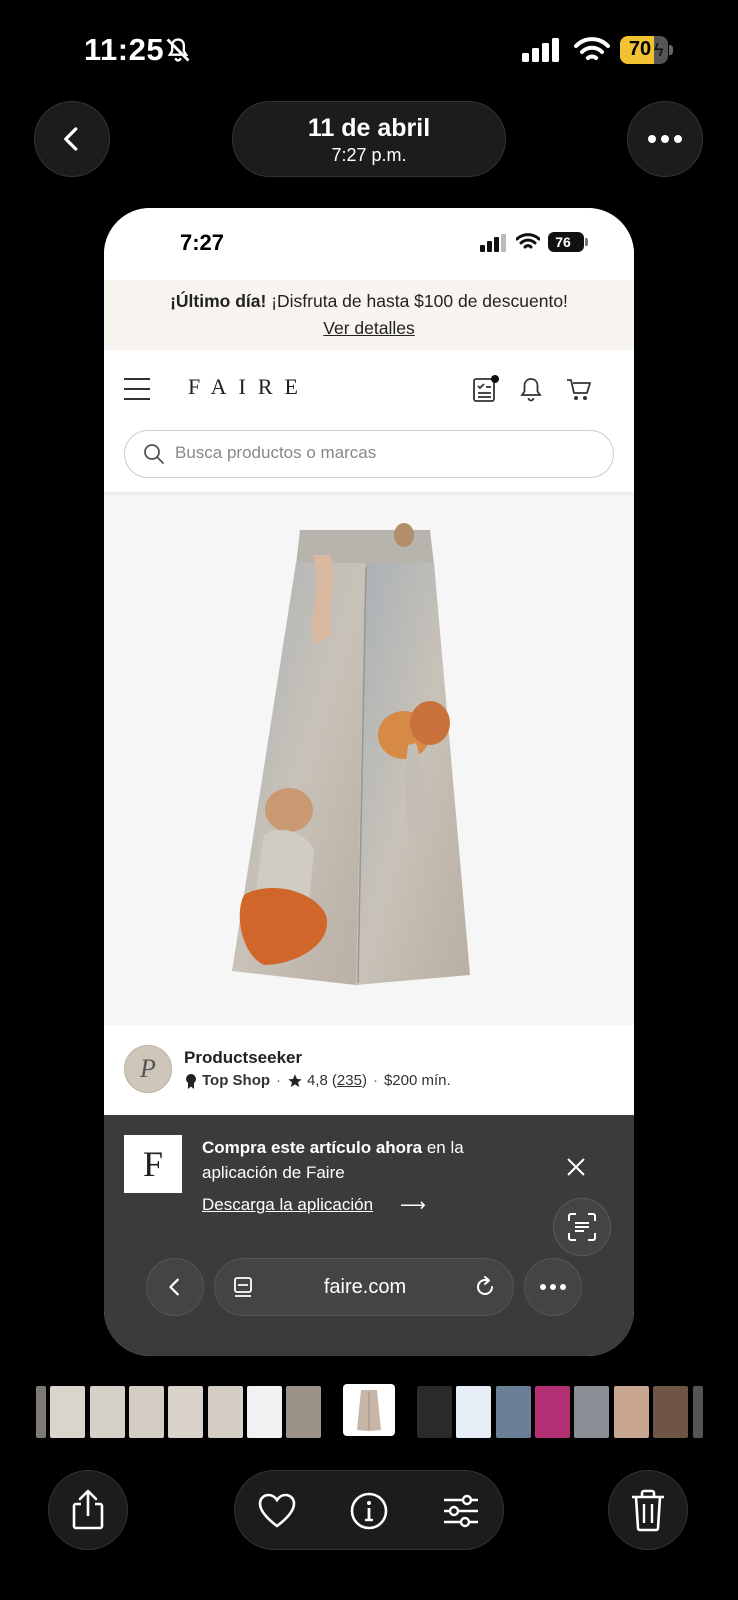 Image resolution: width=738 pixels, height=1600 pixels. Describe the element at coordinates (413, 1205) in the screenshot. I see `arrow-right-icon: ⟶` at that location.